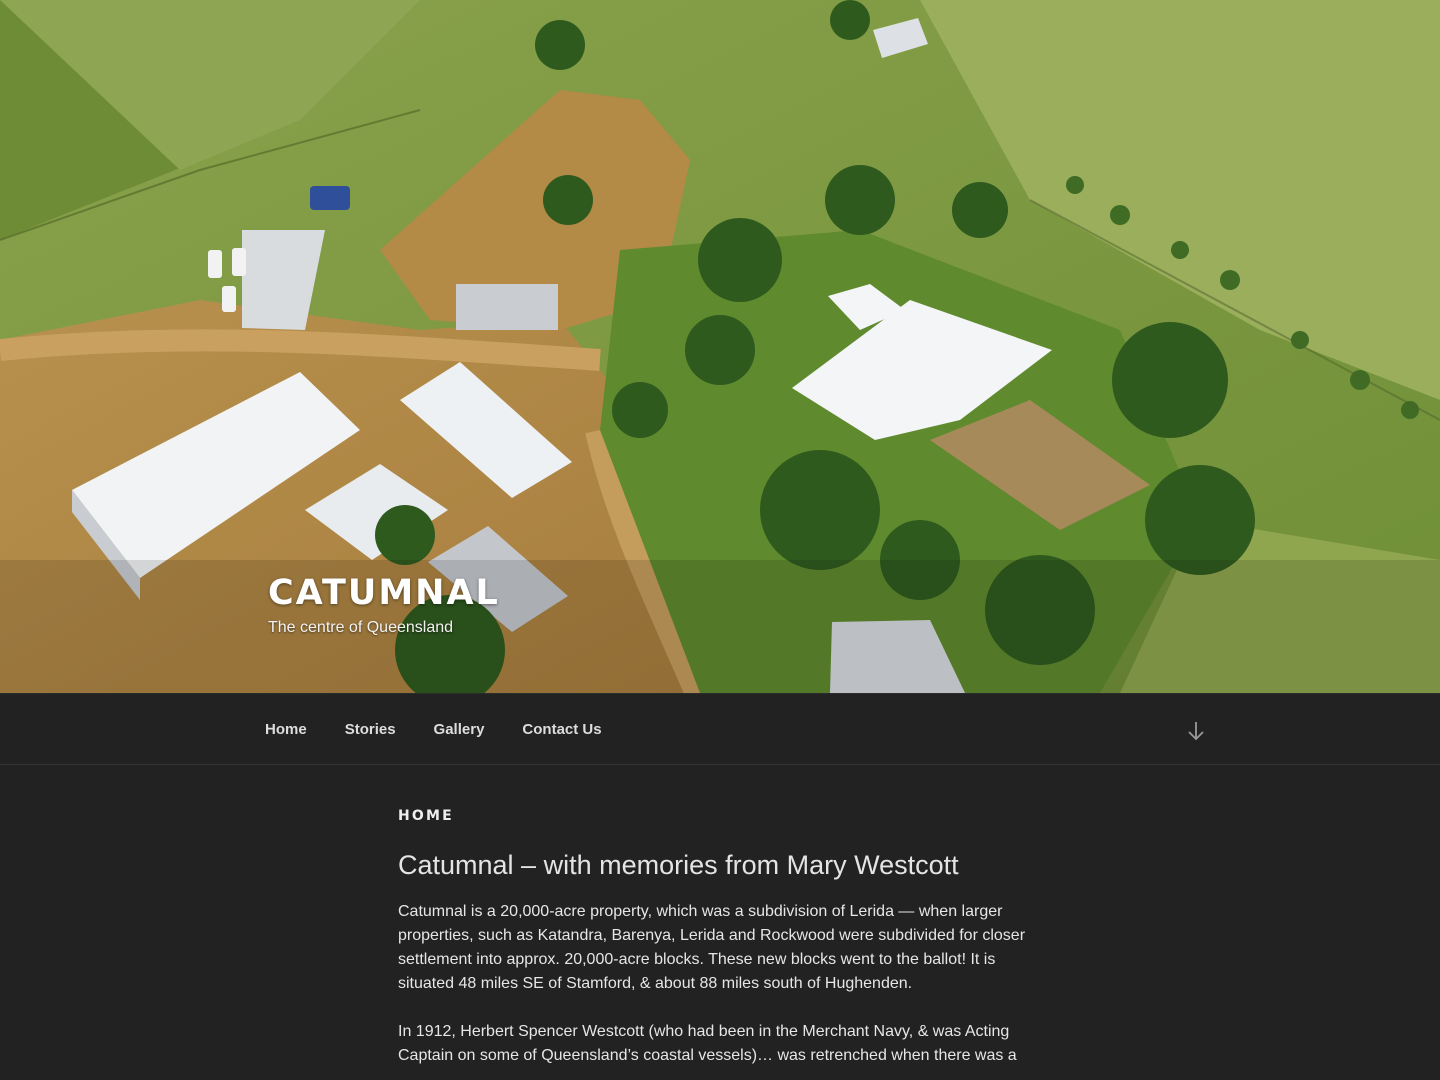  I want to click on nav-link-contact-us: Contact Us, so click(561, 729).